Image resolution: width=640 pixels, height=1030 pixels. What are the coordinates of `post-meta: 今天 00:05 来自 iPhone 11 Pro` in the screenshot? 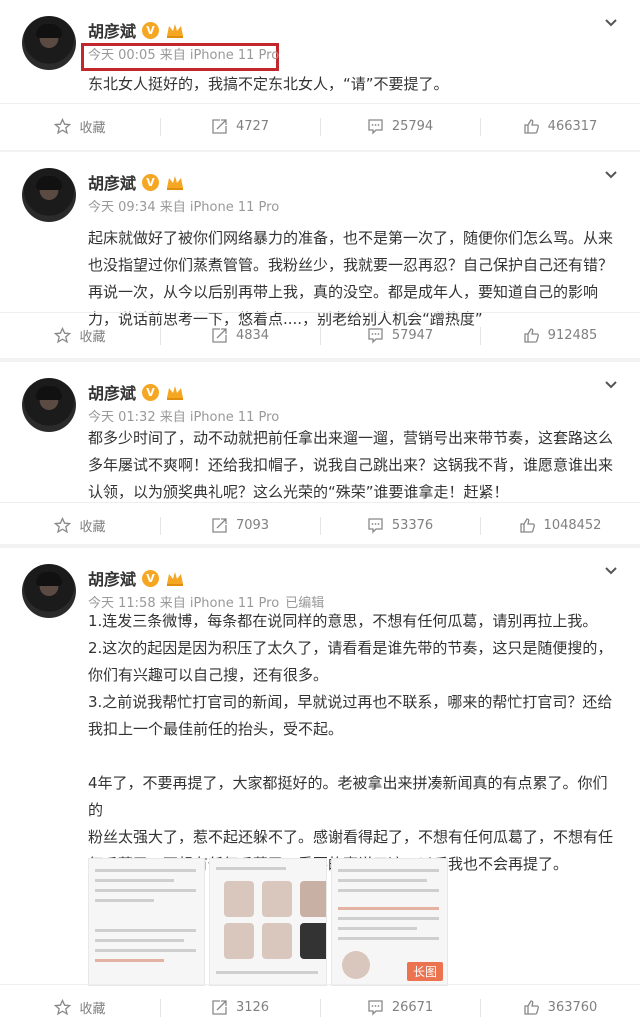 It's located at (183, 53).